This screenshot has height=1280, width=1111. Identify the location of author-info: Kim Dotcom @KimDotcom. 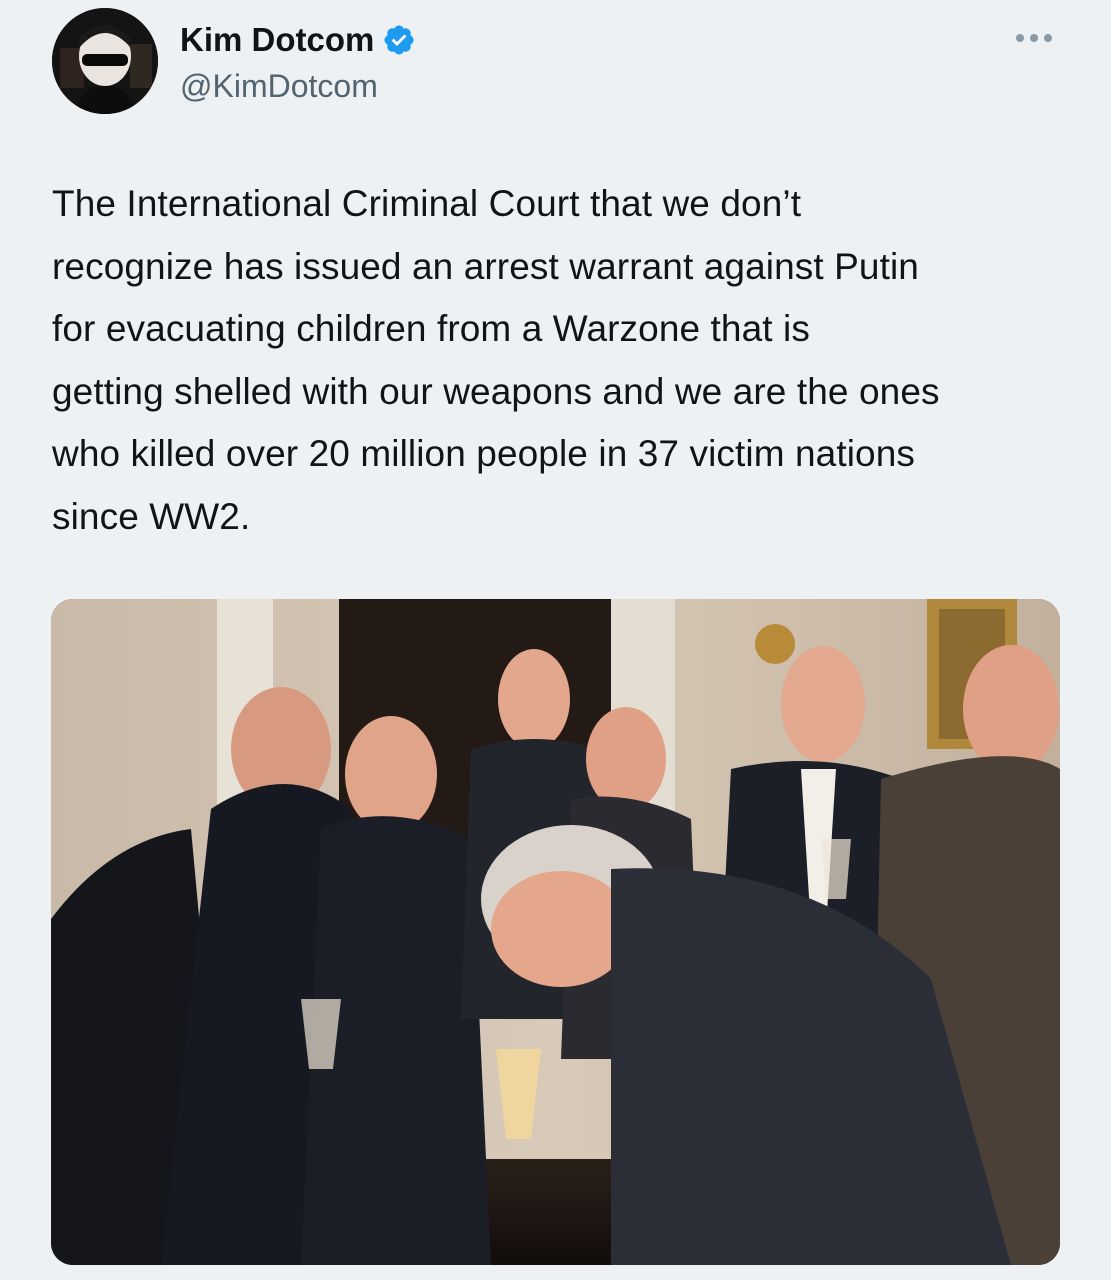
(298, 64).